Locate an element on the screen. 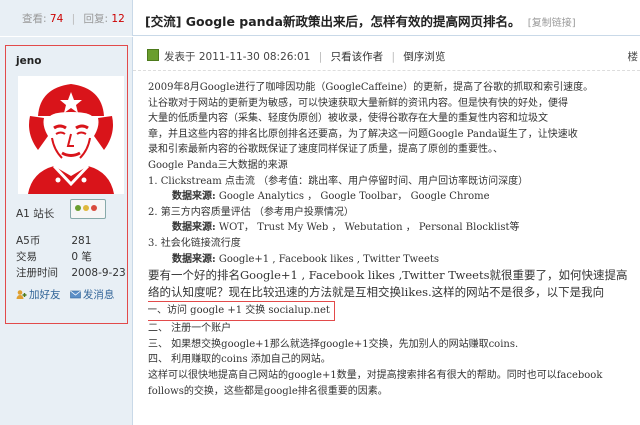  author-level: A1 站长 is located at coordinates (35, 214).